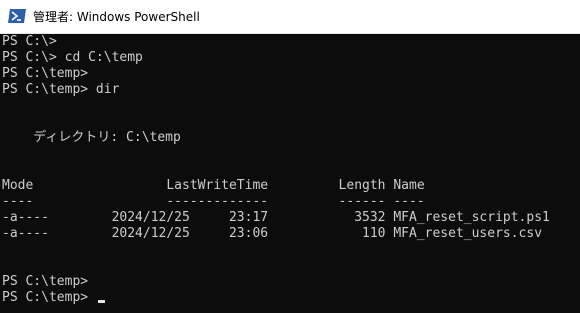  What do you see at coordinates (72, 57) in the screenshot?
I see `console-line: PS C:\> cd C:\temp` at bounding box center [72, 57].